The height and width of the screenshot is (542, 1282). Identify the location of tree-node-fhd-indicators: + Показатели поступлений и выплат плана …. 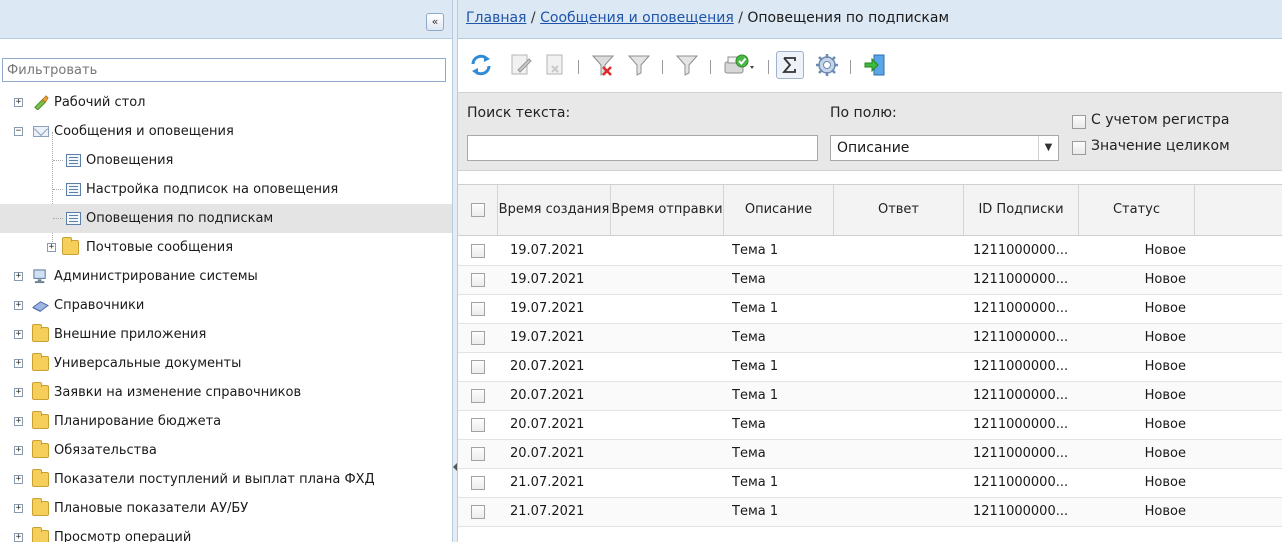
(226, 479).